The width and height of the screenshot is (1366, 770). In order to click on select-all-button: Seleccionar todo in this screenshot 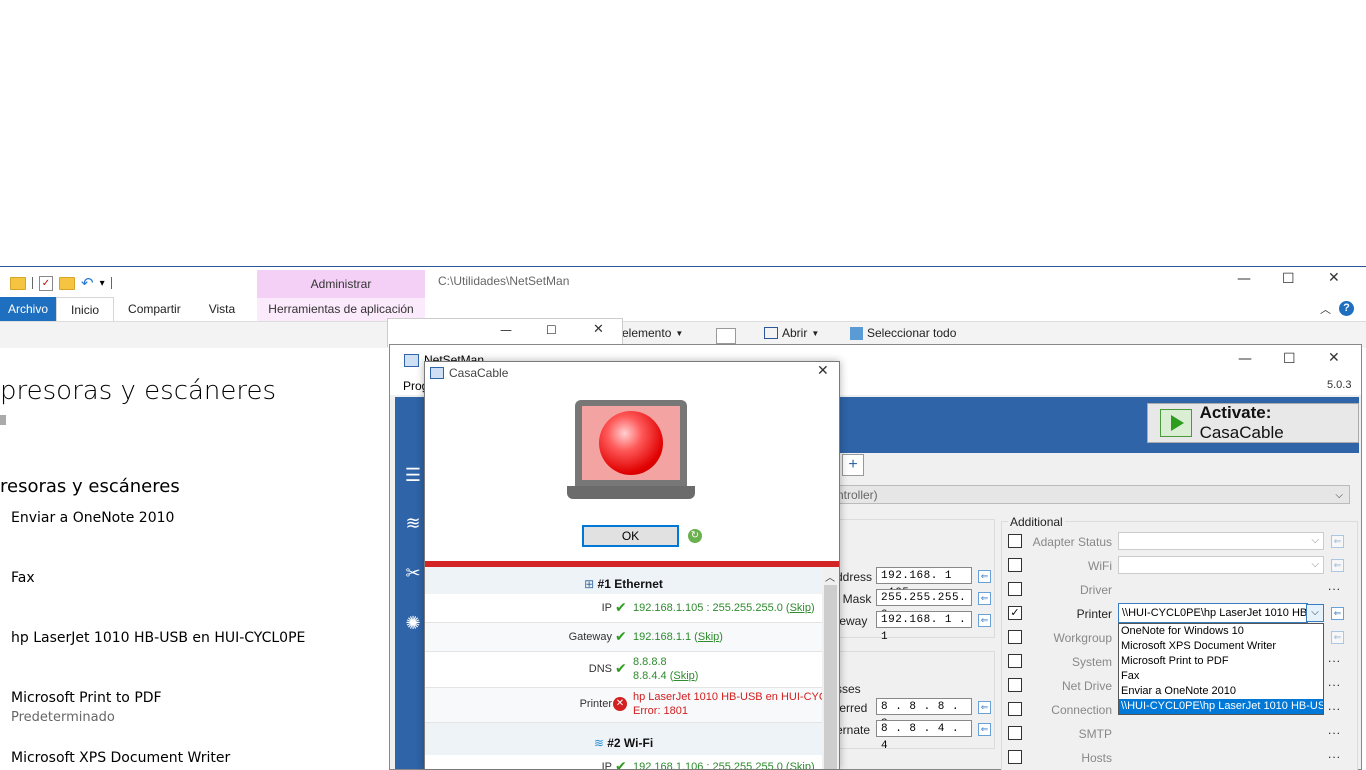, I will do `click(903, 333)`.